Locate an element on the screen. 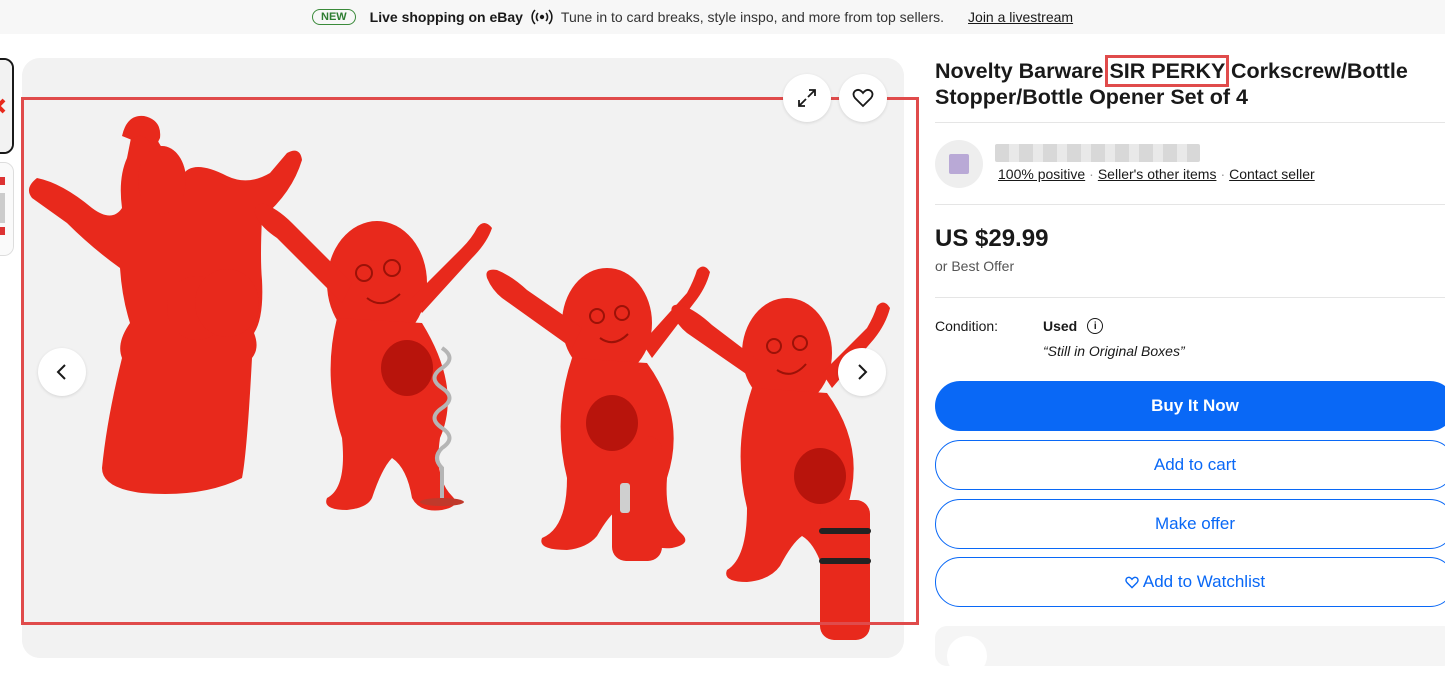  broadcast-icon is located at coordinates (542, 17).